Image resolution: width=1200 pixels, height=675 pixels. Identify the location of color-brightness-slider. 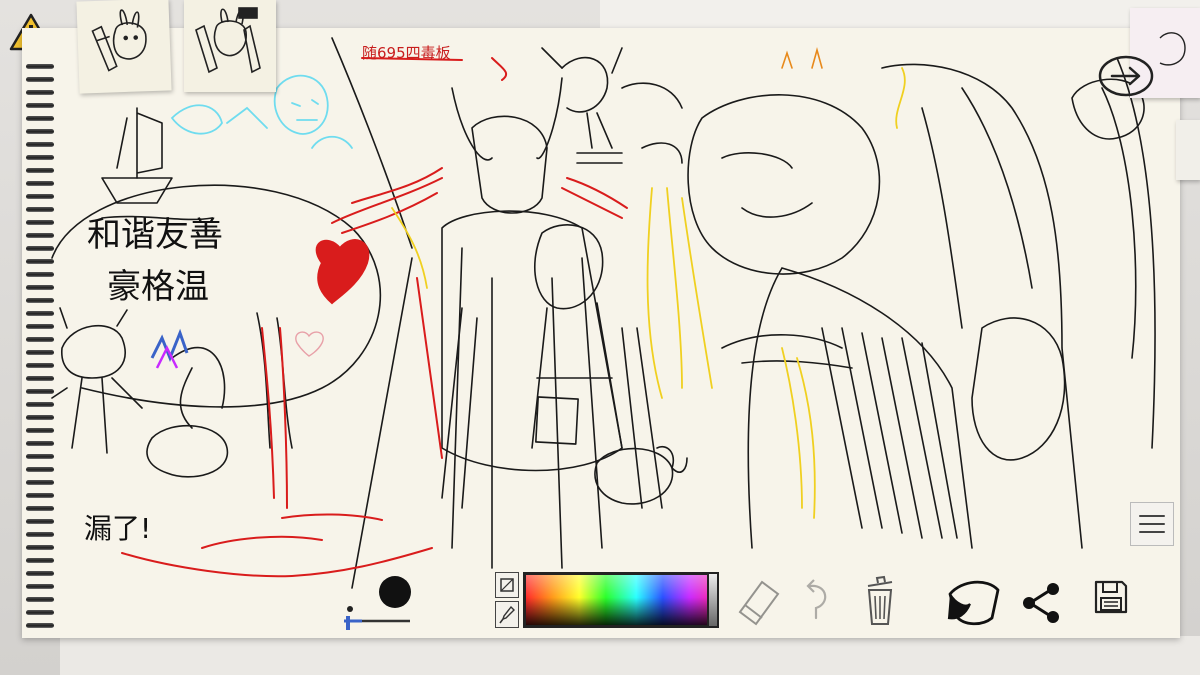
(713, 600).